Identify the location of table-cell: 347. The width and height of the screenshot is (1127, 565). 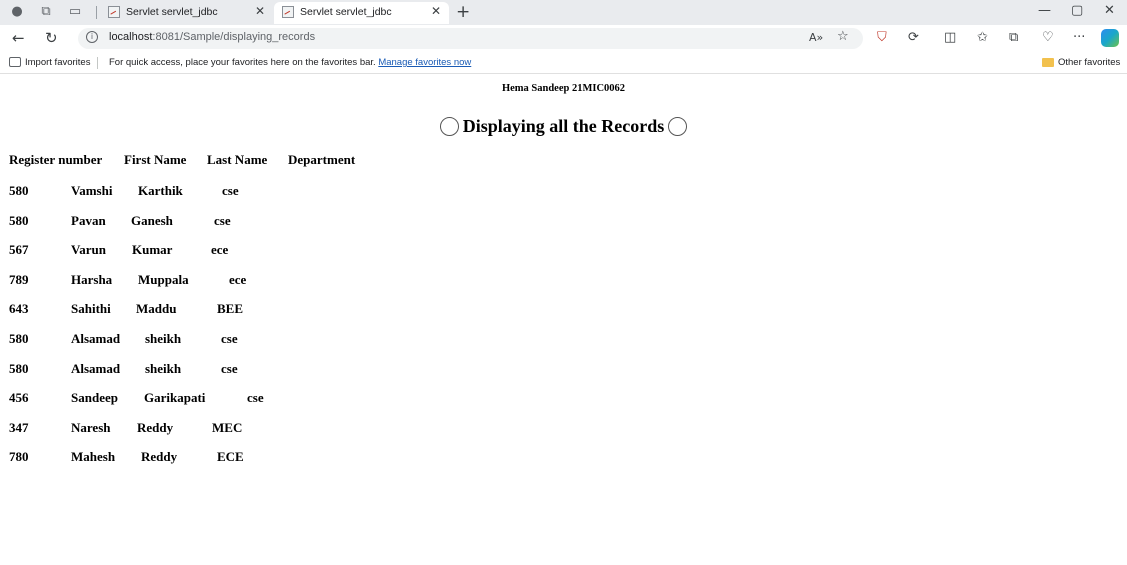
(19, 427).